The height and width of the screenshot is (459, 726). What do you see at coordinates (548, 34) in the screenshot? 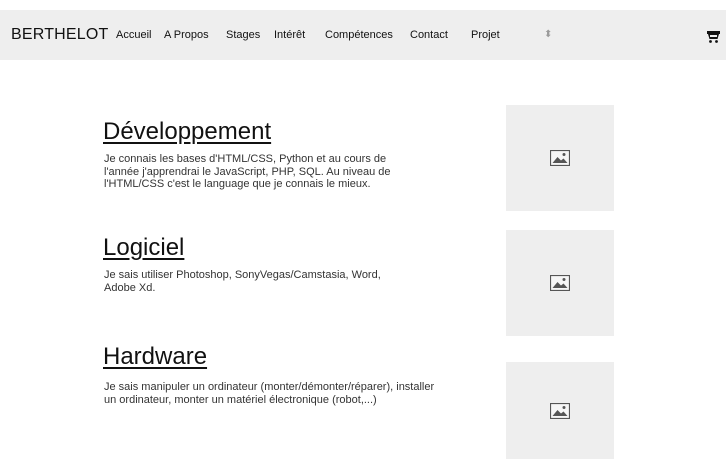
I see `sort-arrows-icon: ⬍` at bounding box center [548, 34].